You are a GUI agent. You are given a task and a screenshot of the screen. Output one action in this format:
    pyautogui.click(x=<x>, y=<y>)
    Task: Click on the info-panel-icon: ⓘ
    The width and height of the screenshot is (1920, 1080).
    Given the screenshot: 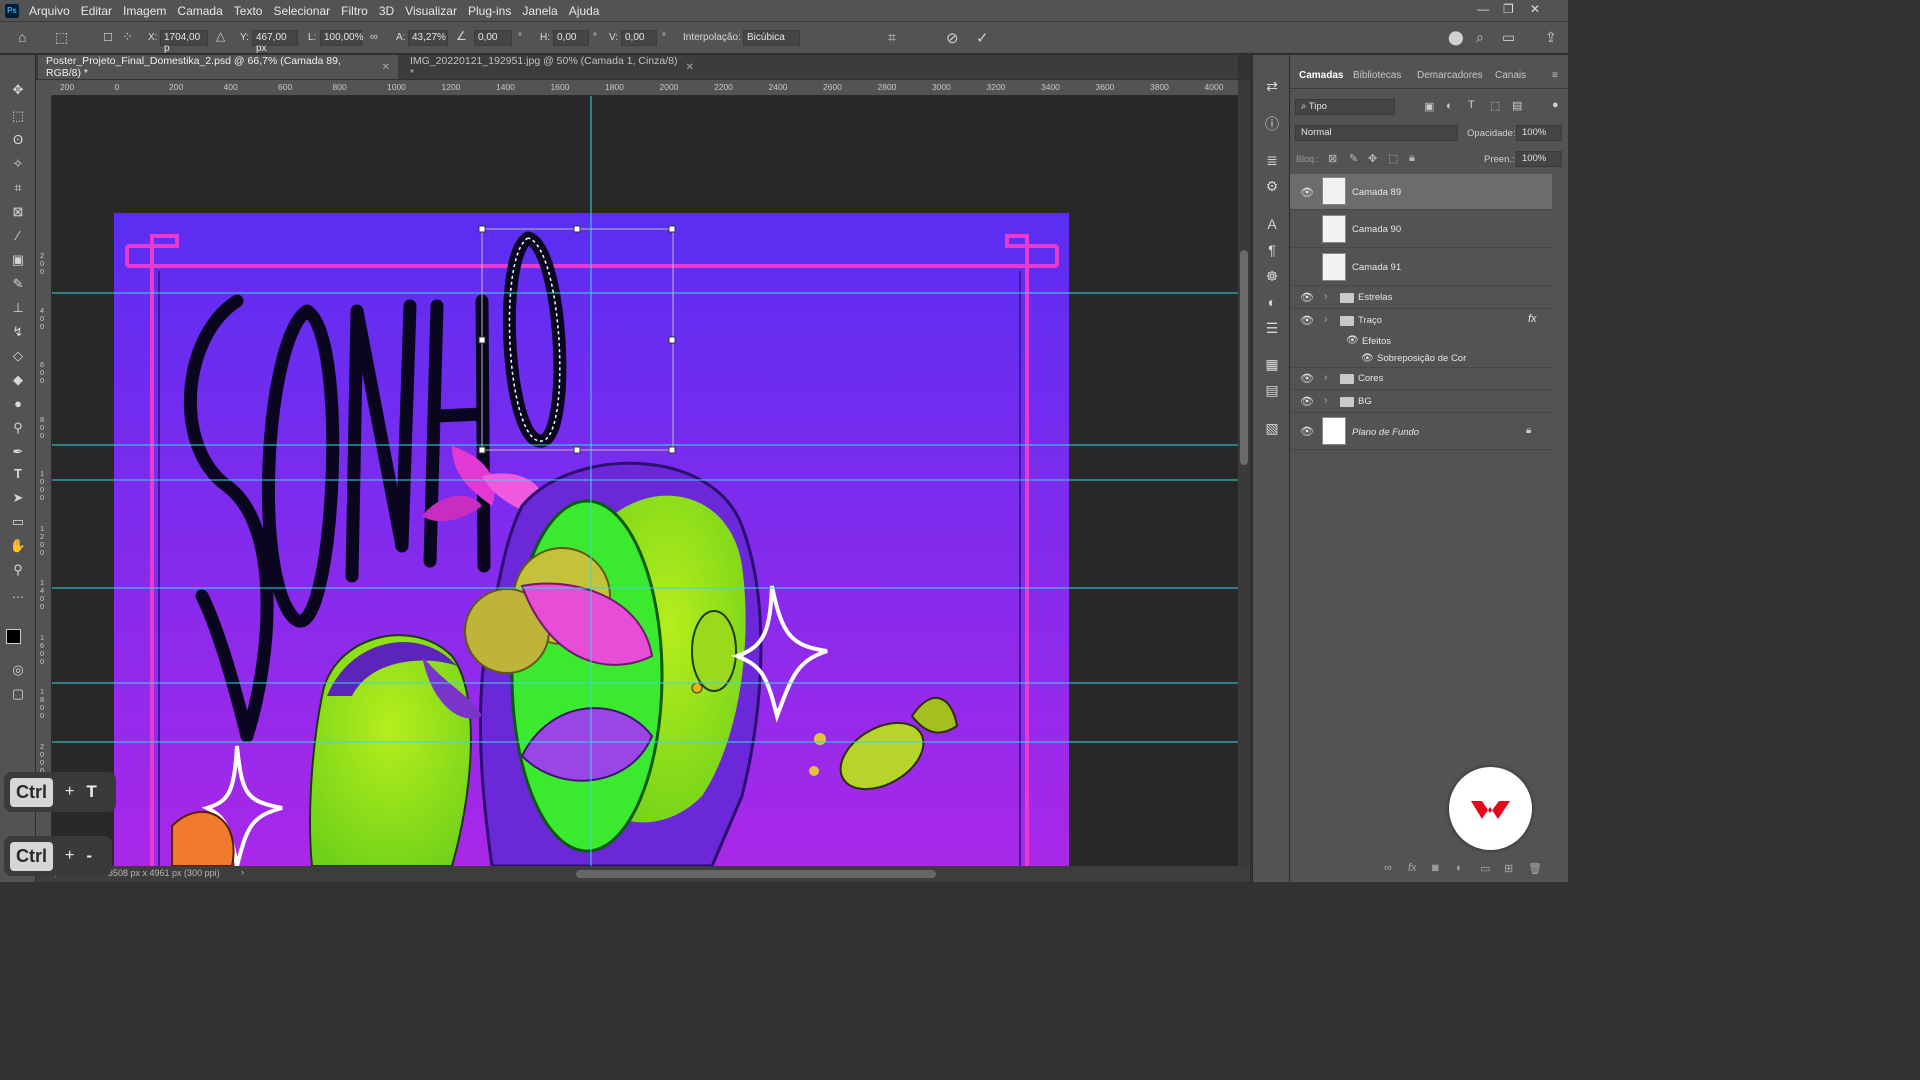 What is the action you would take?
    pyautogui.click(x=1272, y=124)
    